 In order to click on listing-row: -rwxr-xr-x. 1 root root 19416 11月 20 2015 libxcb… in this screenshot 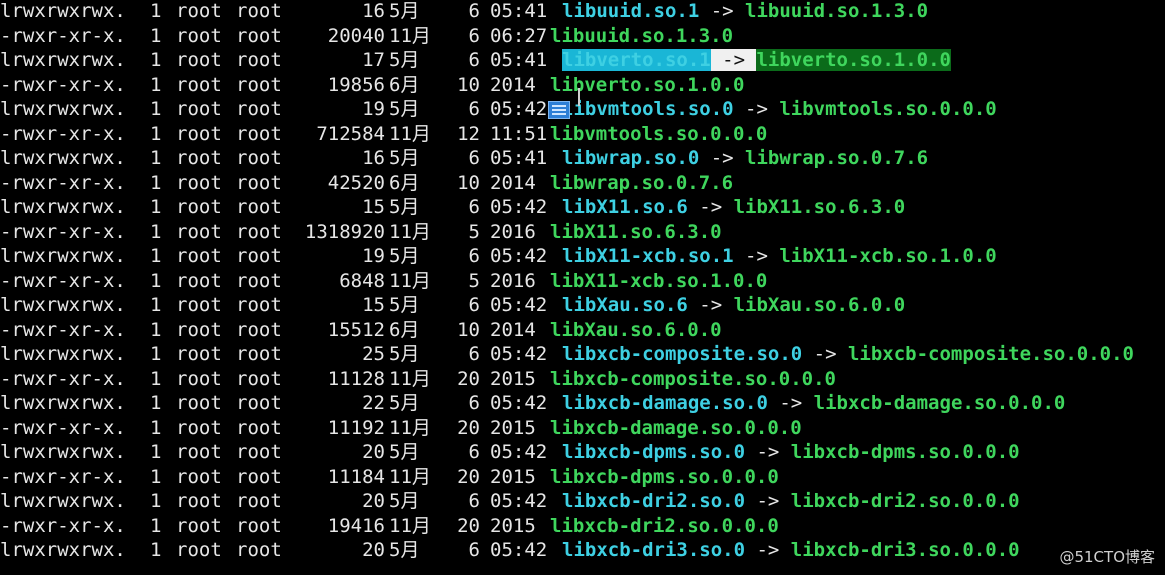, I will do `click(582, 526)`.